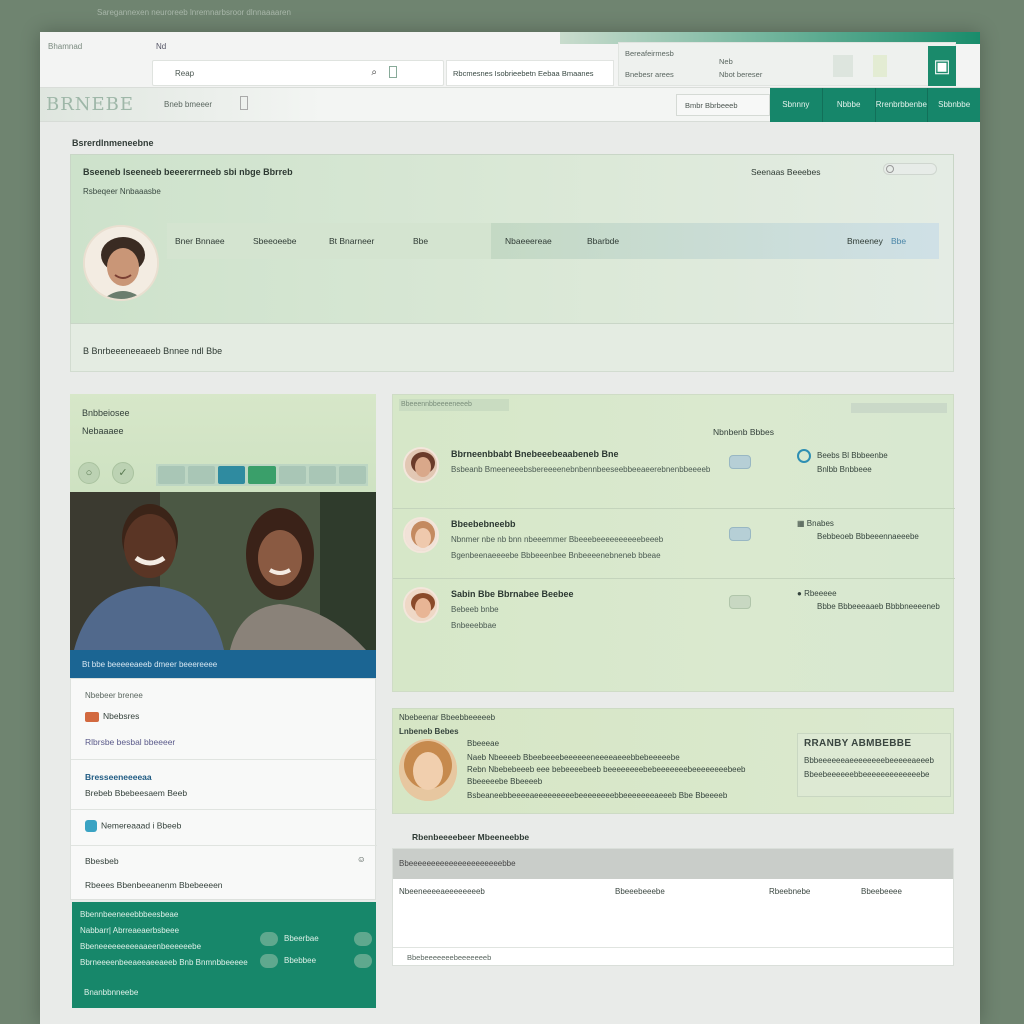 This screenshot has width=1024, height=1024. I want to click on address-field: Rbcmesnes Isobrieebetn Eebaa Bmaanes, so click(530, 73).